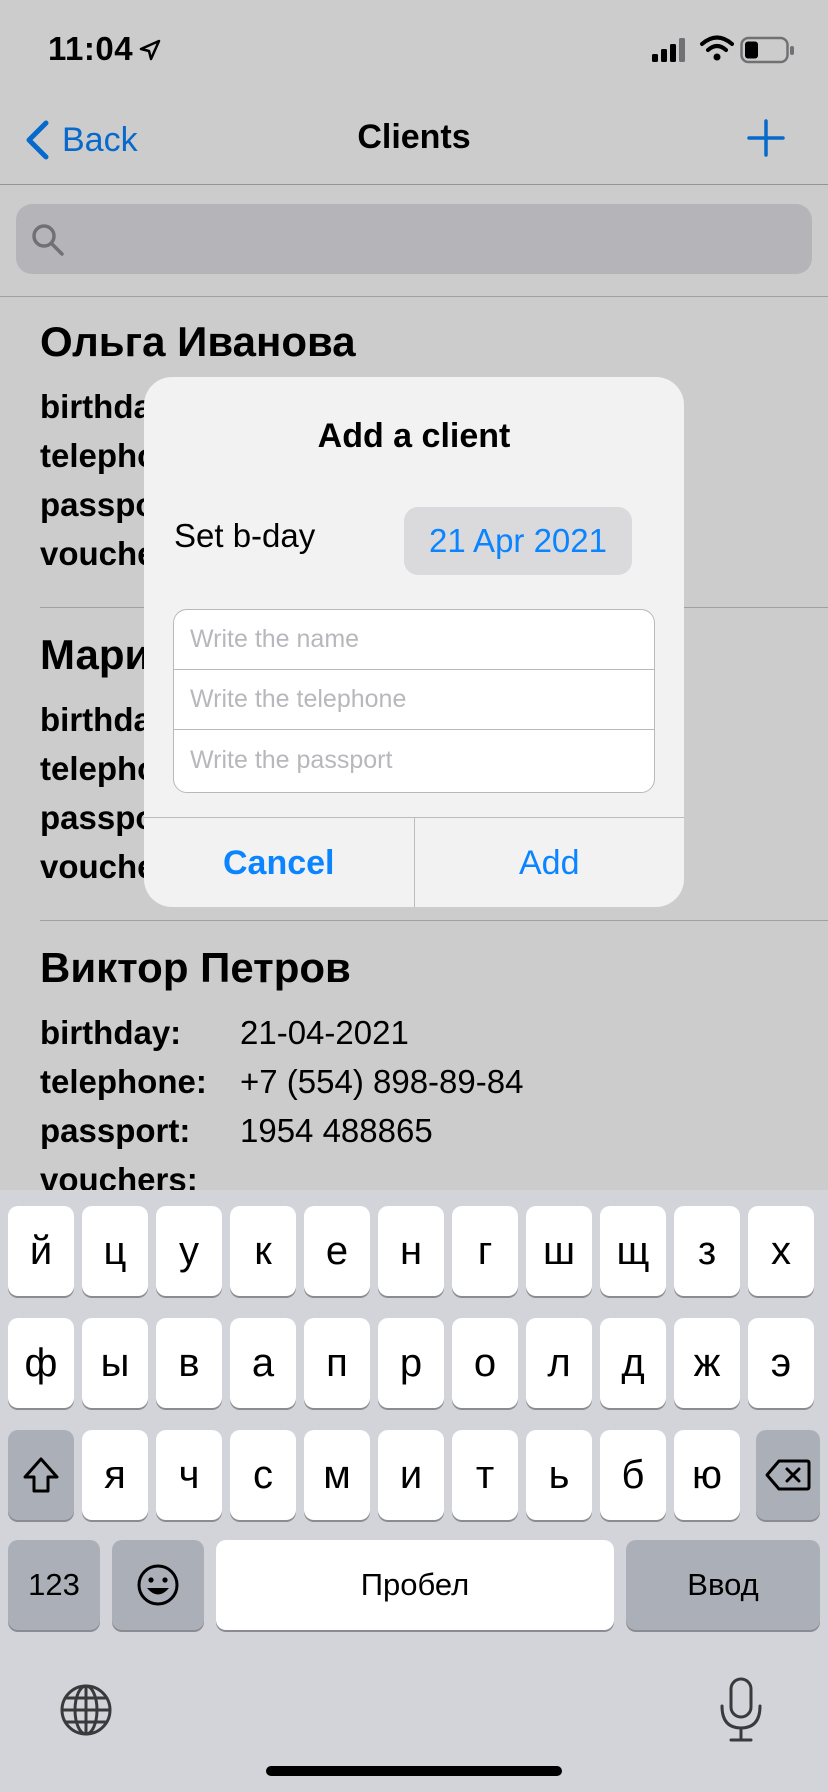 This screenshot has height=1792, width=828. I want to click on passport-input, so click(414, 760).